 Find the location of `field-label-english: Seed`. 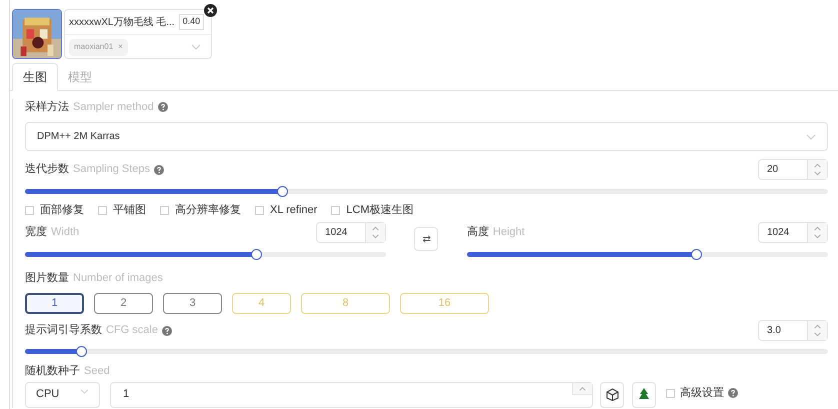

field-label-english: Seed is located at coordinates (97, 371).